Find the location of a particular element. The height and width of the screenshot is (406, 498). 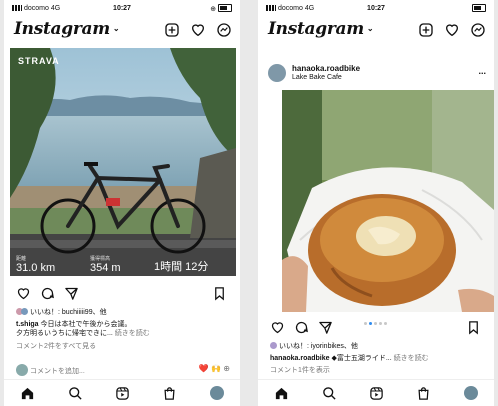

reaction-heart: ❤️ is located at coordinates (204, 368).